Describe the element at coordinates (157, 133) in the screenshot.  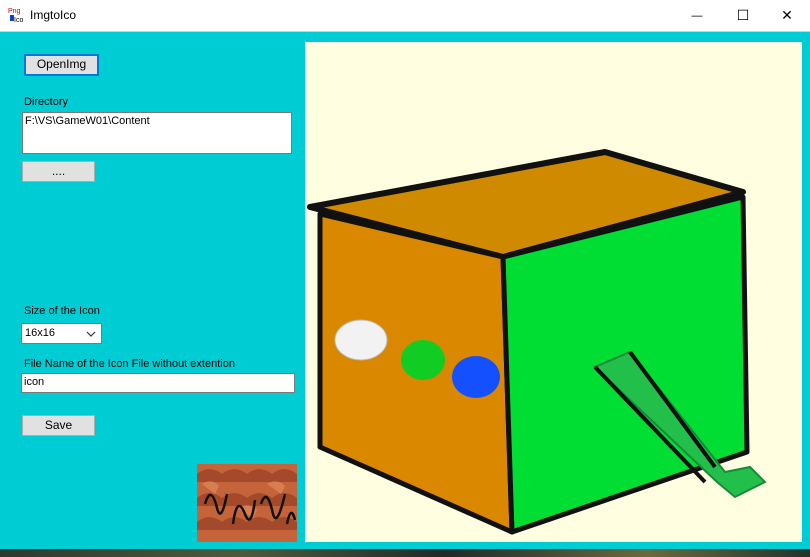
I see `directory-field: F:\VS\GameW01\Content` at that location.